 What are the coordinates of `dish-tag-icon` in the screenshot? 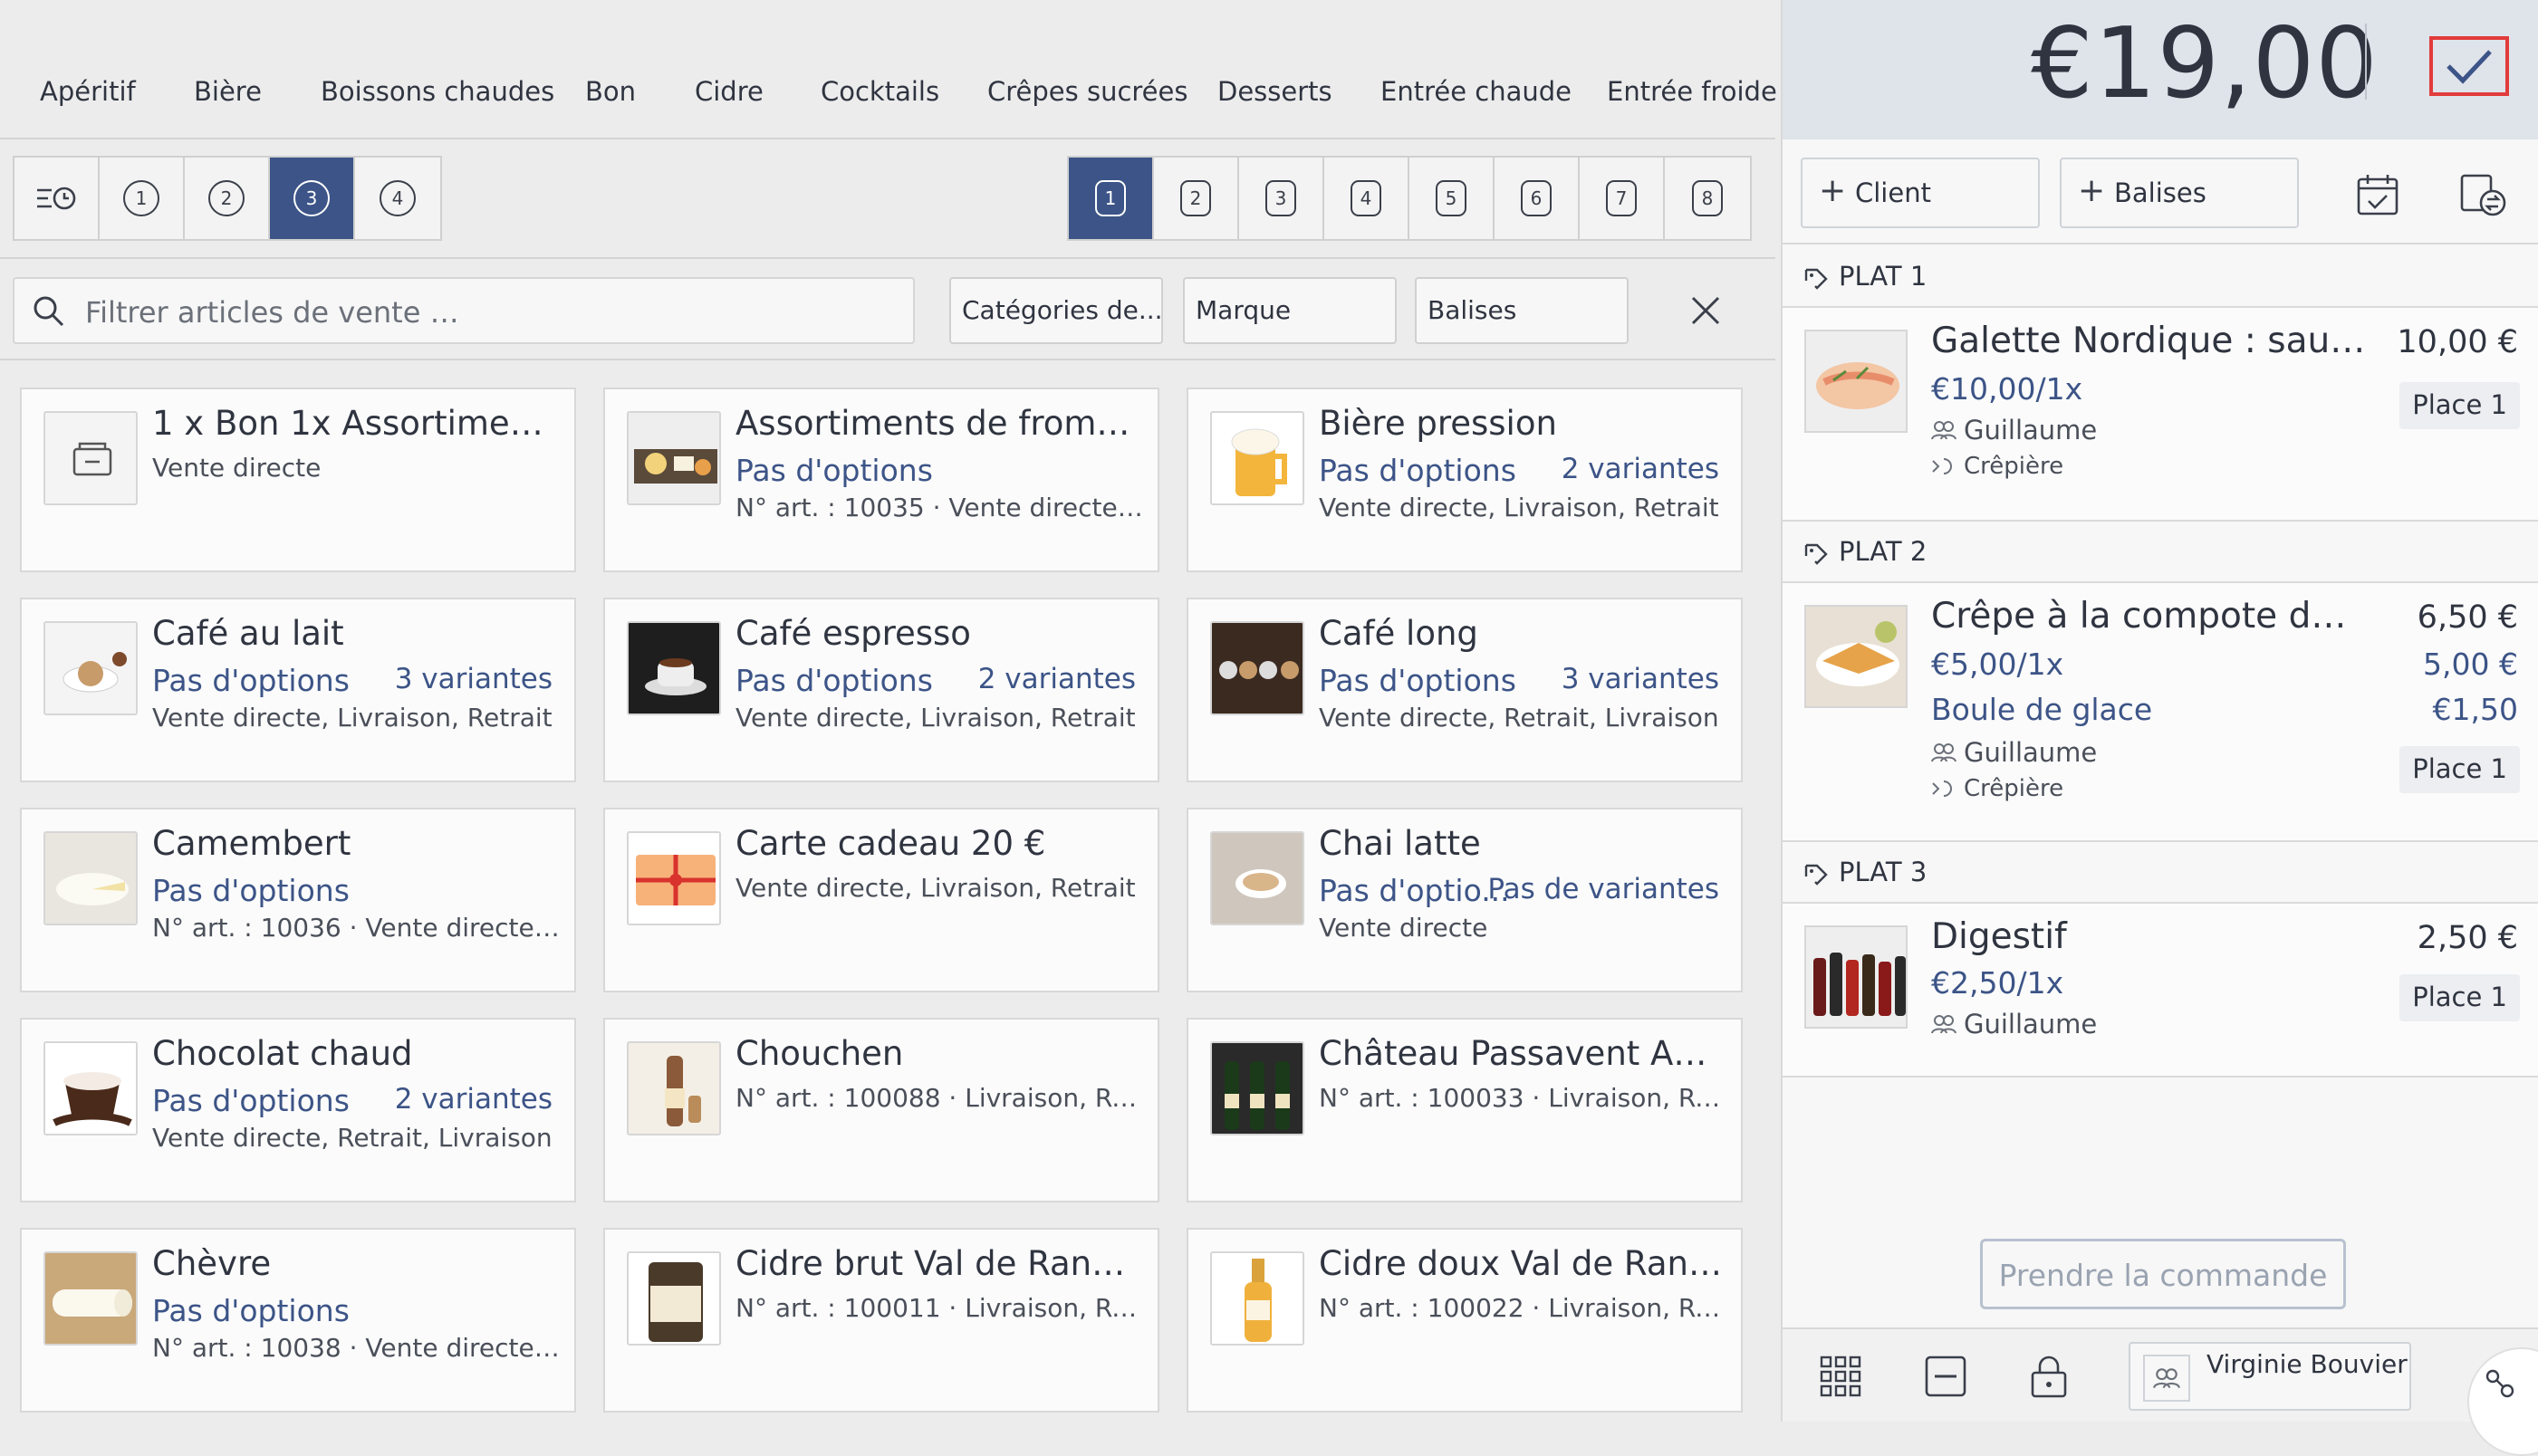 It's located at (1816, 279).